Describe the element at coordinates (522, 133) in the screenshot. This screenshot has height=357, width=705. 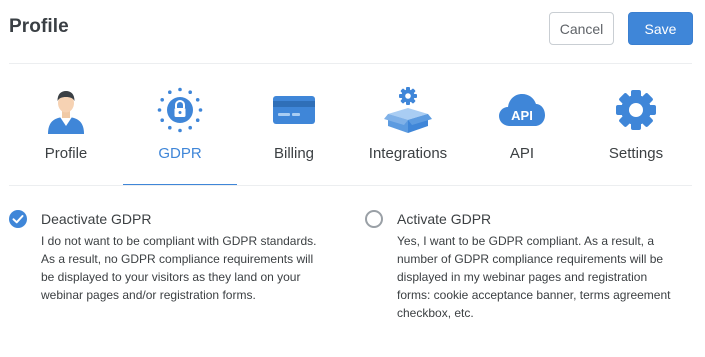
I see `tab-api: API API` at that location.